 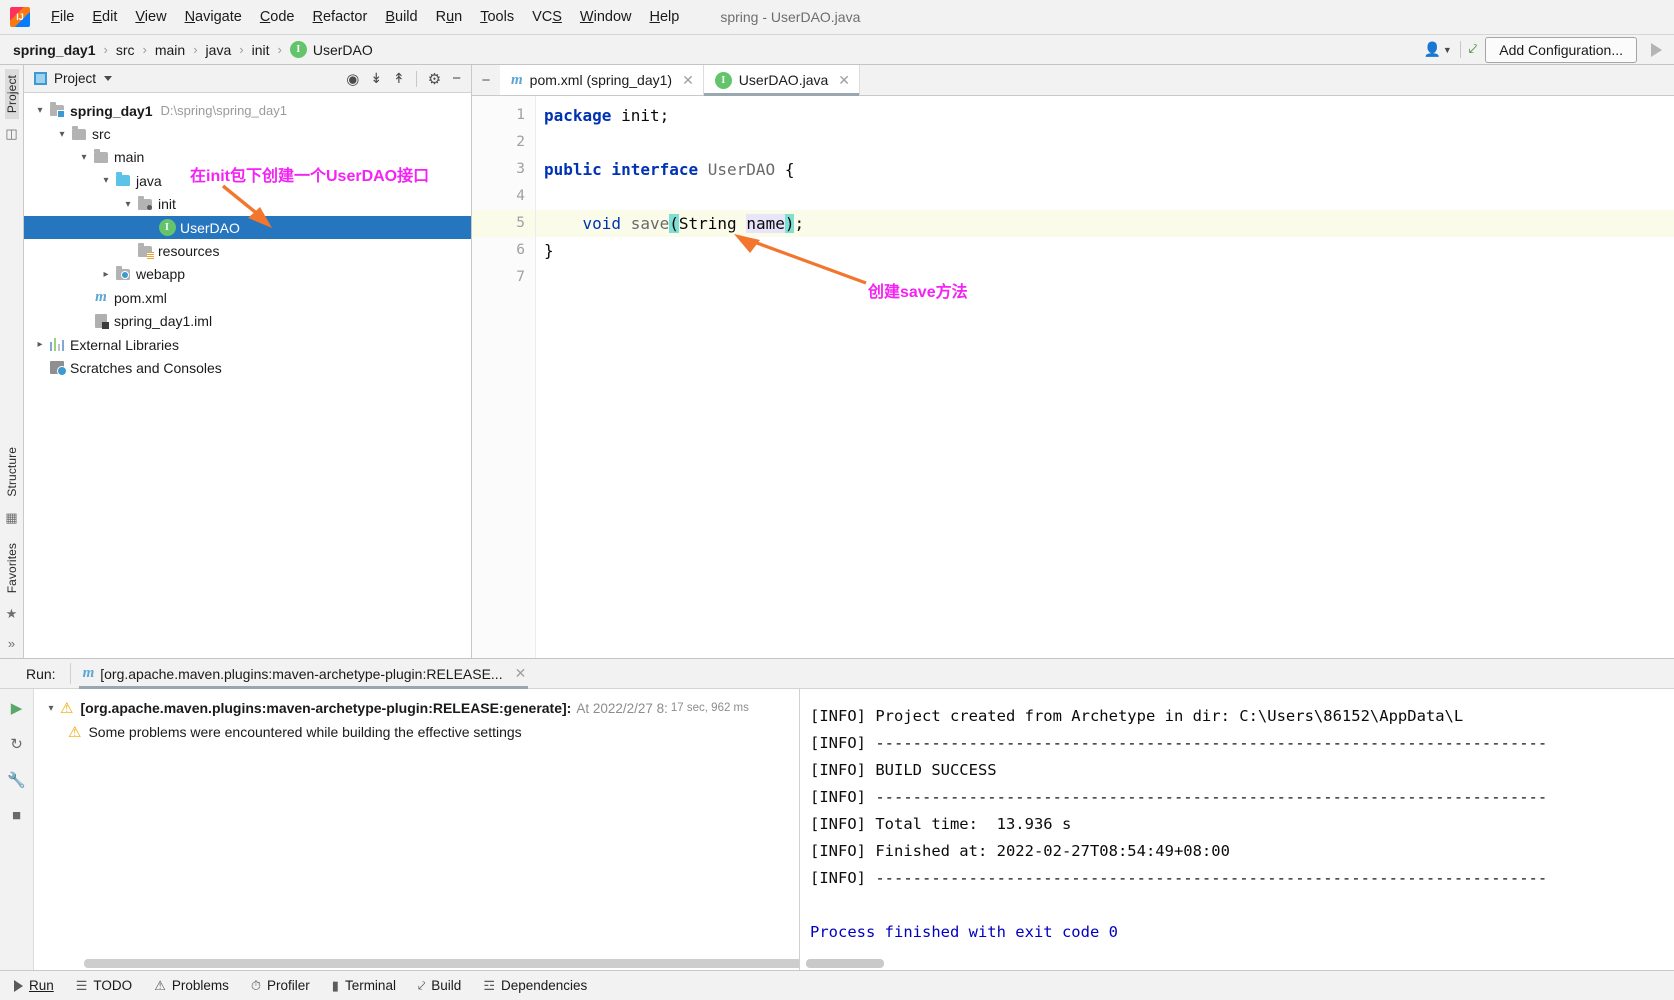 What do you see at coordinates (247, 344) in the screenshot?
I see `tree-node-external-libraries: ▸ External Libraries` at bounding box center [247, 344].